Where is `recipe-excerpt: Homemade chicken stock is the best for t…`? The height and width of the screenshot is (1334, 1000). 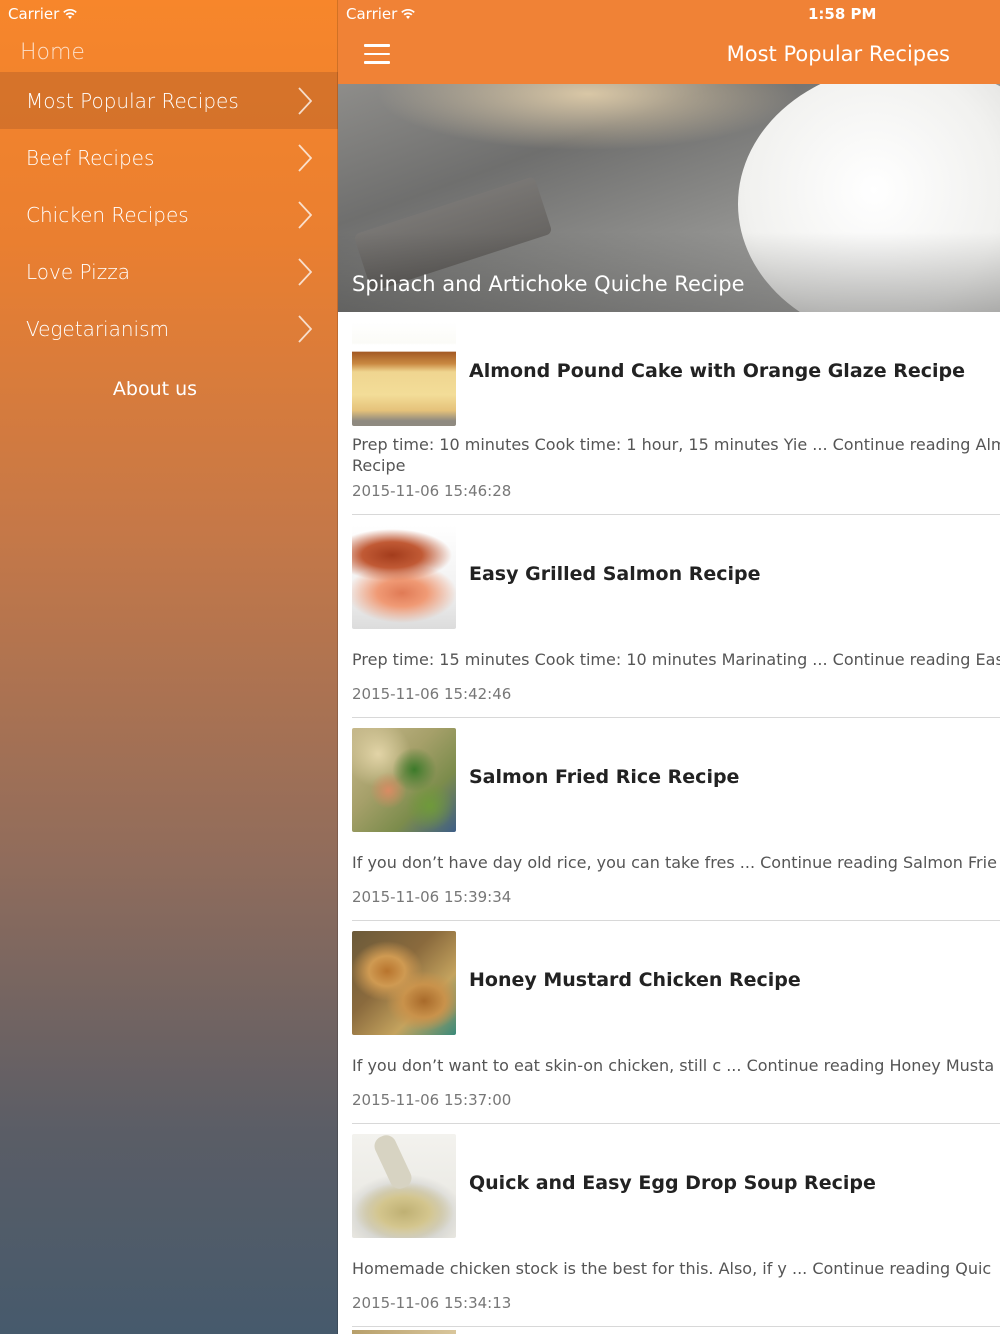 recipe-excerpt: Homemade chicken stock is the best for t… is located at coordinates (672, 1268).